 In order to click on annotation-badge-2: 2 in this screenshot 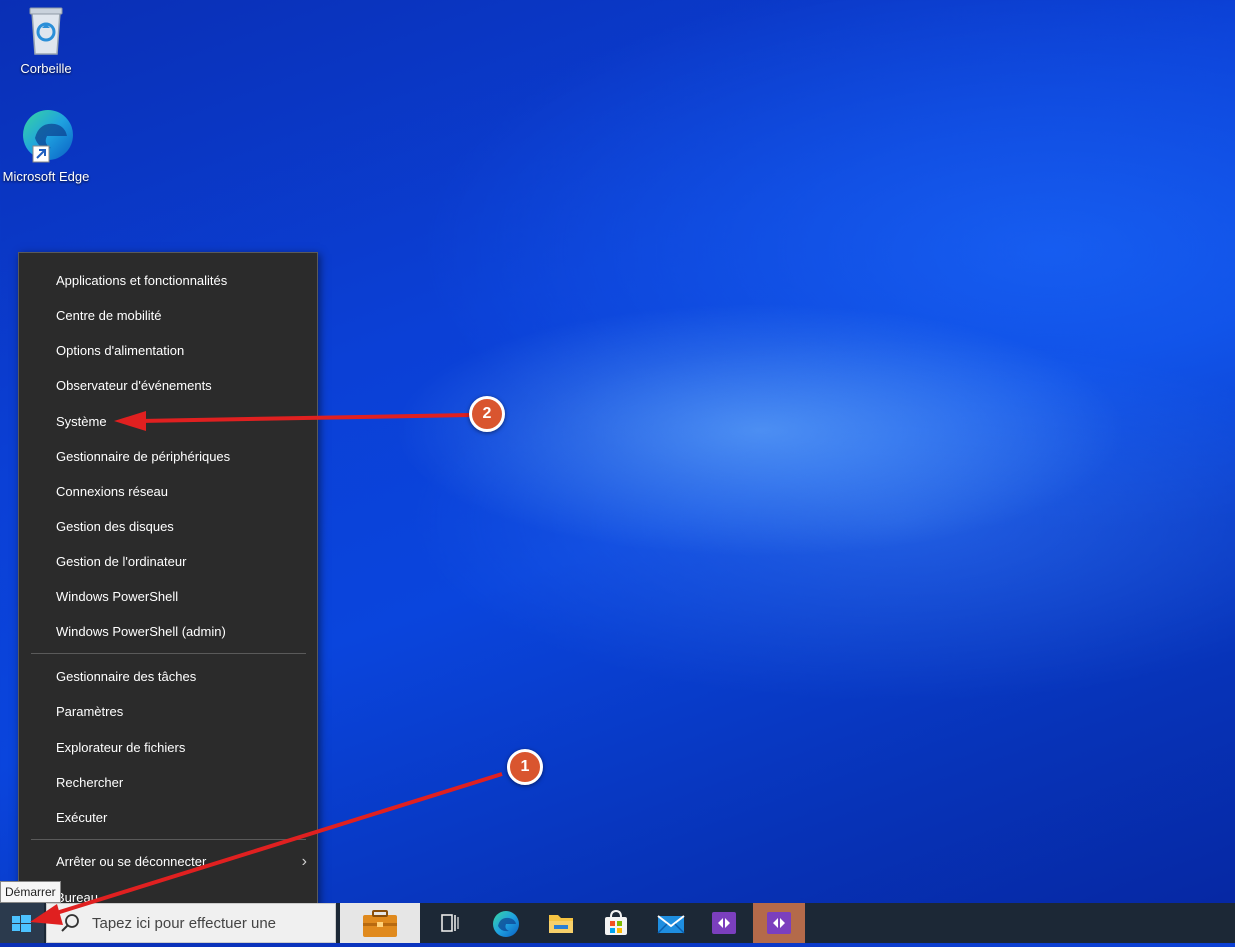, I will do `click(487, 414)`.